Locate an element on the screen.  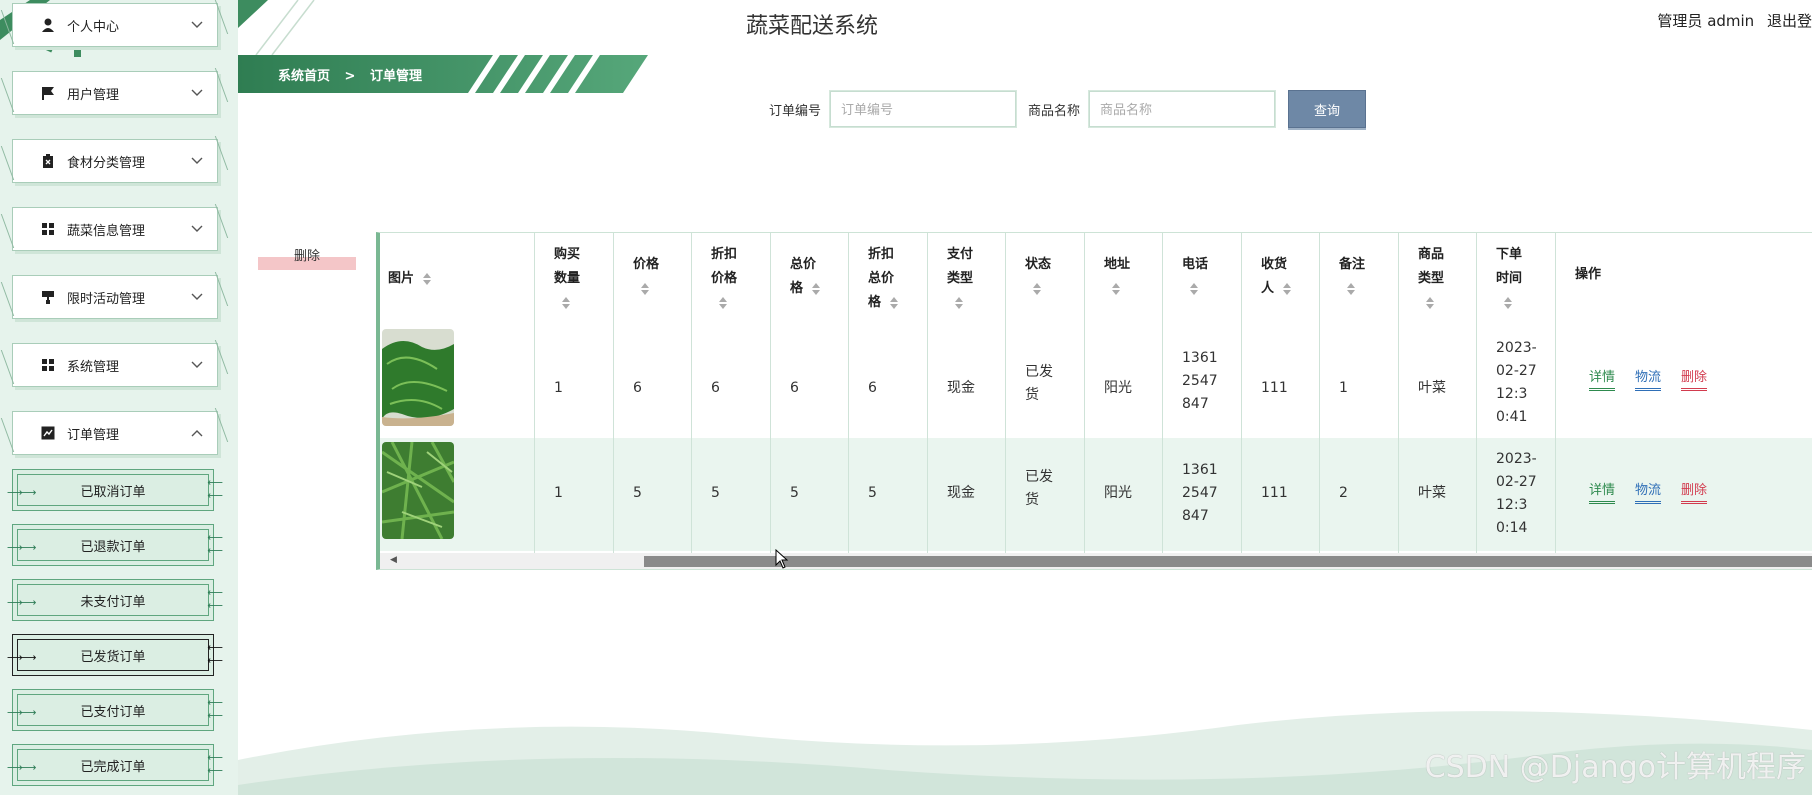
breadcrumb-home: 系统首页 is located at coordinates (304, 76).